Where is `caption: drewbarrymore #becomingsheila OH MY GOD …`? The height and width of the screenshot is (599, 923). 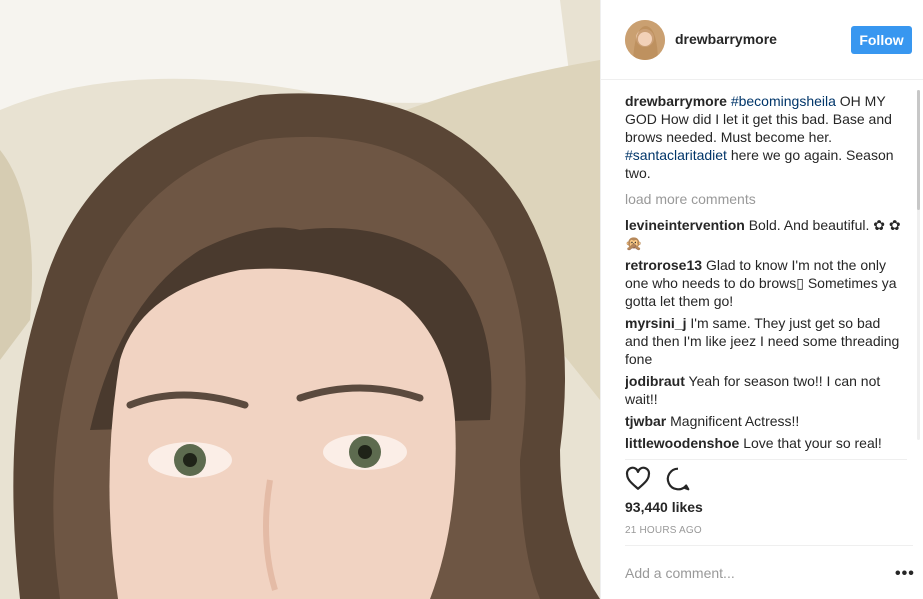
caption: drewbarrymore #becomingsheila OH MY GOD … is located at coordinates (766, 137).